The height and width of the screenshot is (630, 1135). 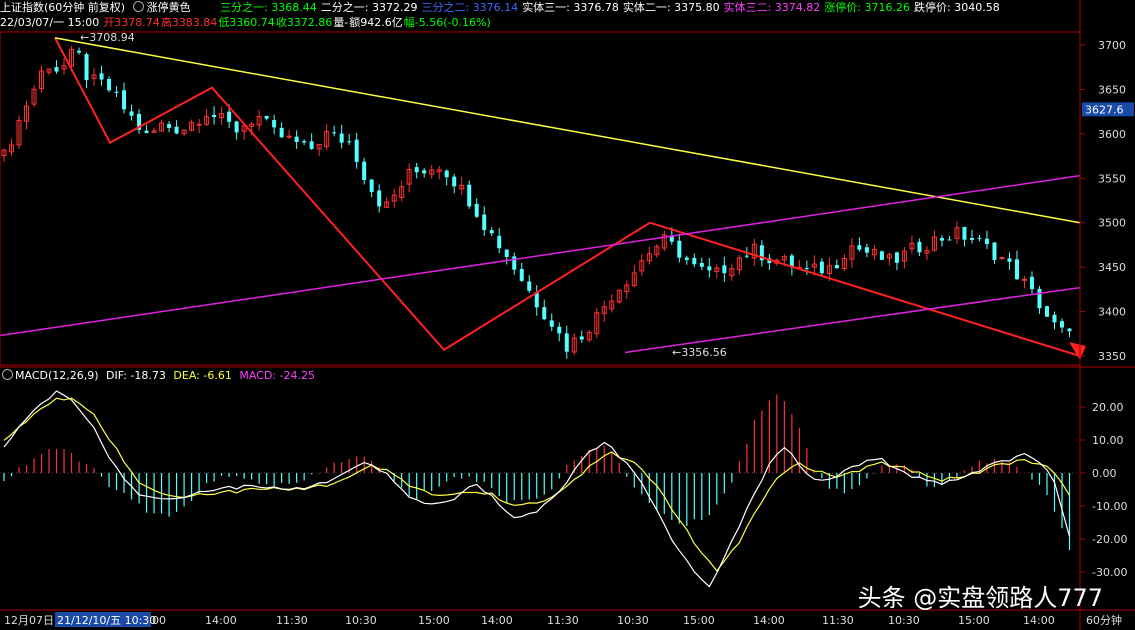 I want to click on watermark: 头条 @实盘领路人777, so click(x=980, y=598).